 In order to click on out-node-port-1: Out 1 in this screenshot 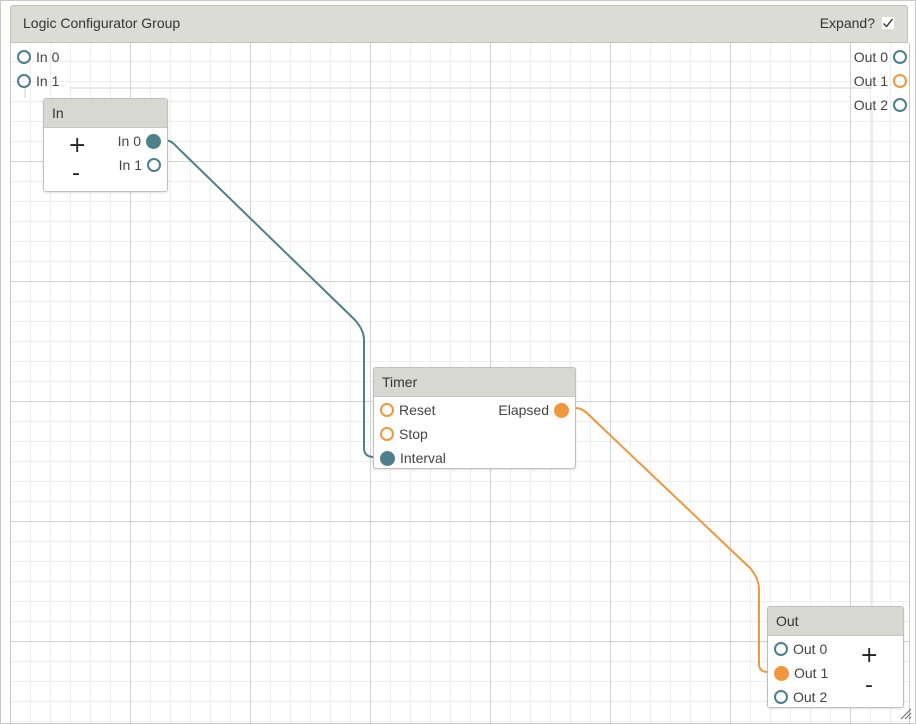, I will do `click(801, 673)`.